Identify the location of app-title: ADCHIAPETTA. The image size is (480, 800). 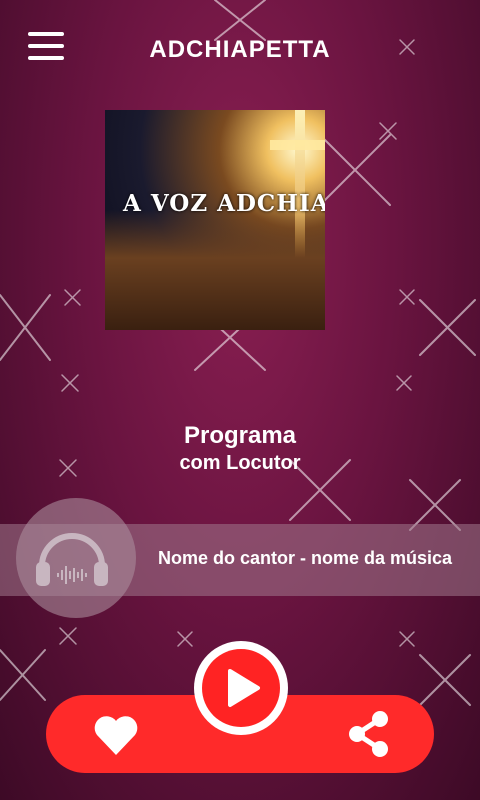
(240, 49).